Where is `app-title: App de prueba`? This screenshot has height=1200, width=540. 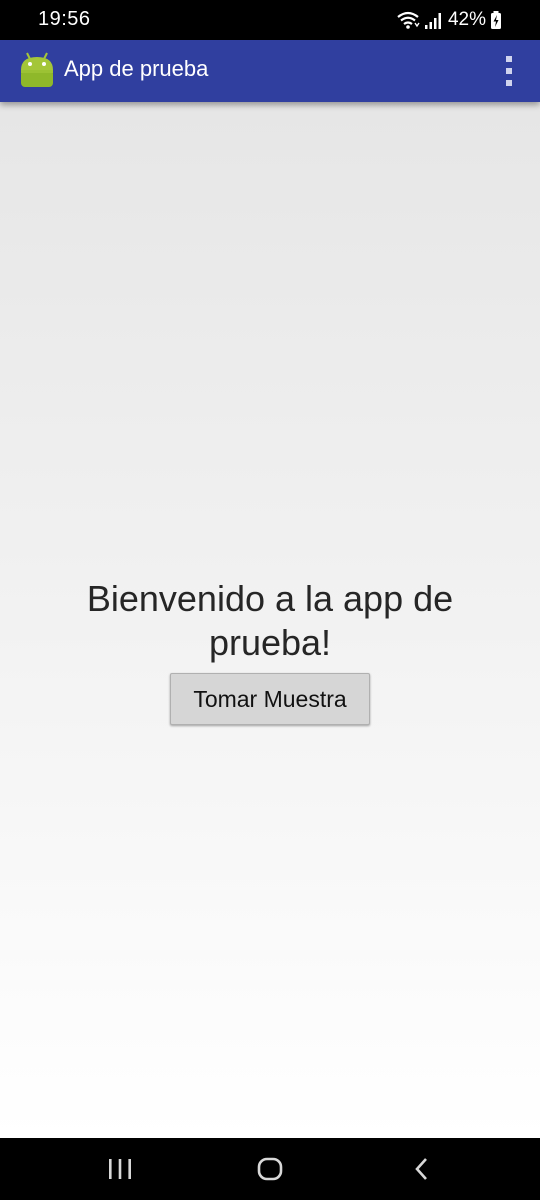
app-title: App de prueba is located at coordinates (136, 68).